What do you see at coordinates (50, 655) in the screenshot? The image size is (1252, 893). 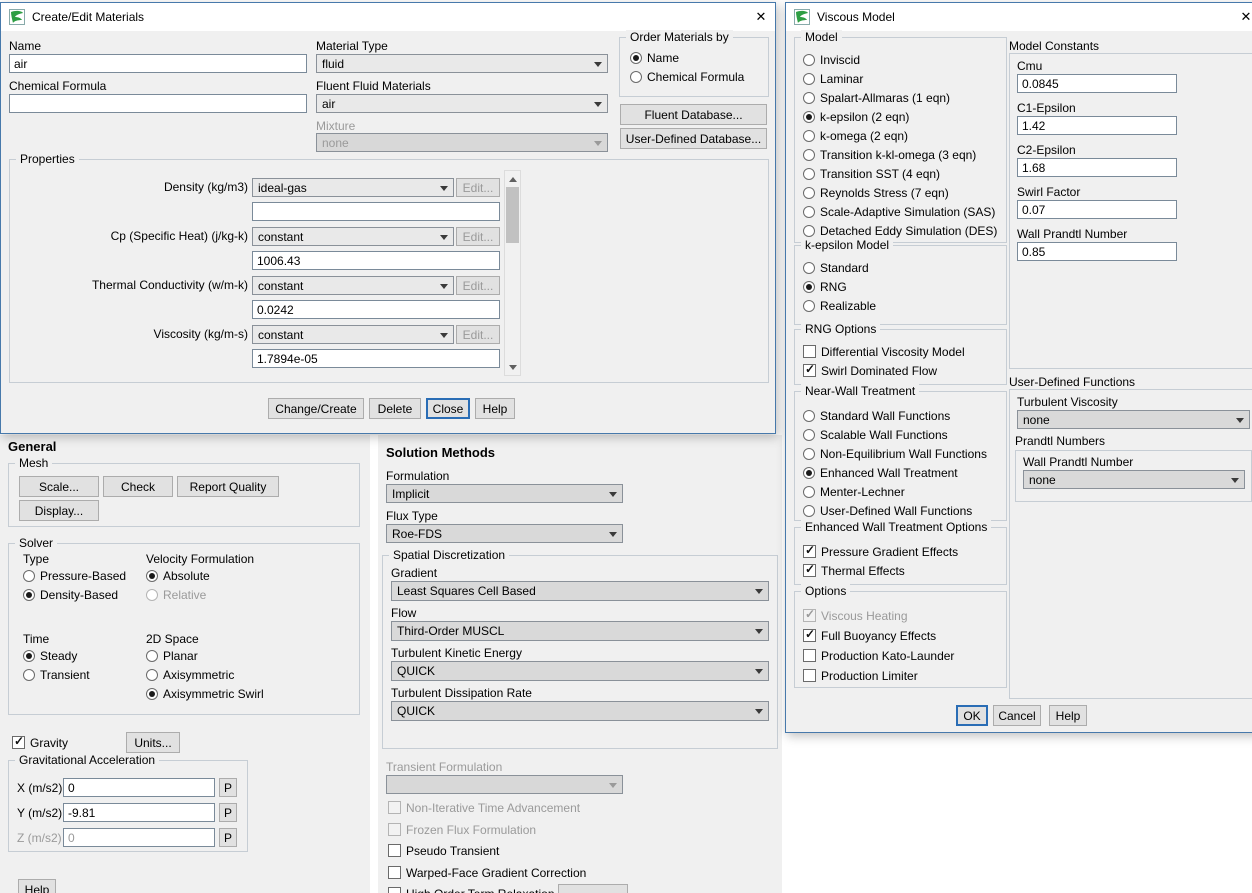 I see `time-steady: Steady` at bounding box center [50, 655].